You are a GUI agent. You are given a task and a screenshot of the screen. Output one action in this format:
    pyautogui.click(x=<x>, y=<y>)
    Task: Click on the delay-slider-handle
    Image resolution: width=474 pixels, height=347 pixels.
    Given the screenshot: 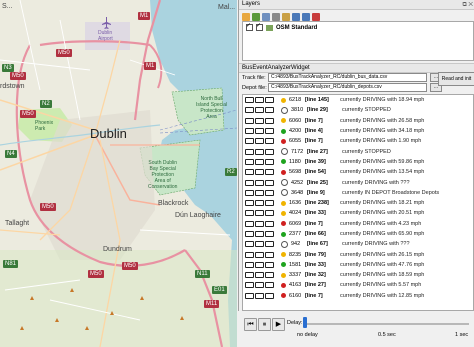 What is the action you would take?
    pyautogui.click(x=305, y=322)
    